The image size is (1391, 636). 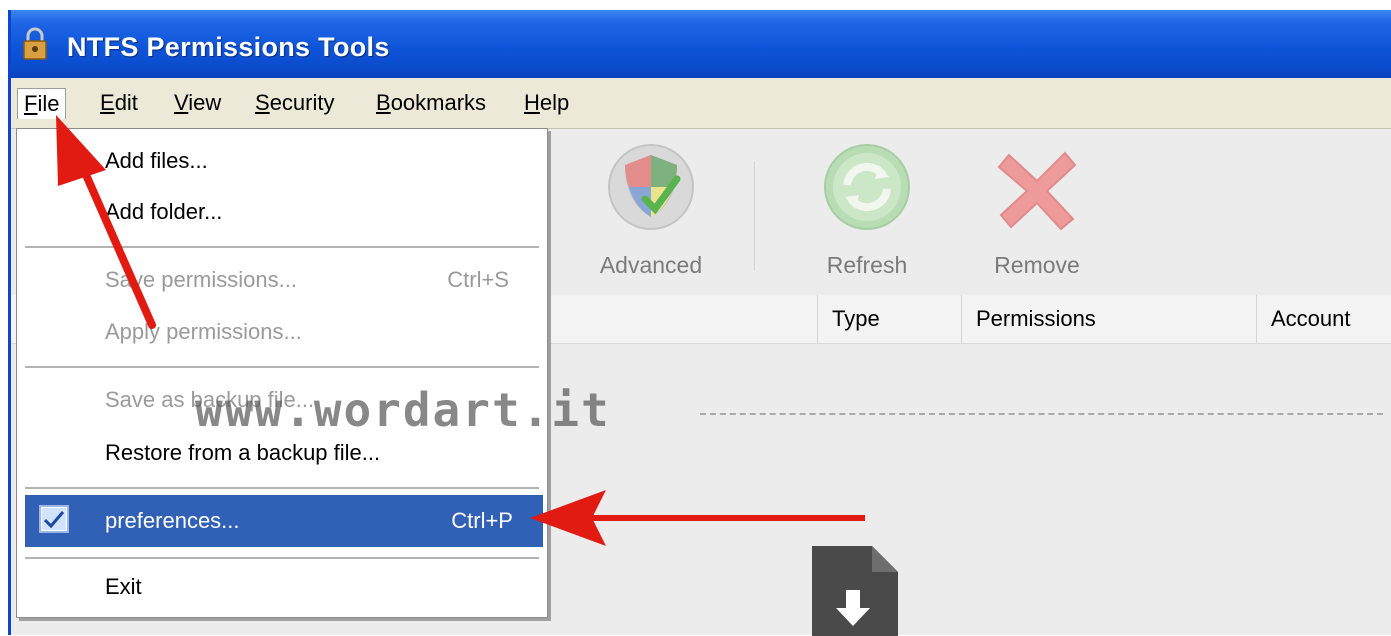 I want to click on menu-item-save-permissions: Save permissions... Ctrl+S, so click(x=282, y=280).